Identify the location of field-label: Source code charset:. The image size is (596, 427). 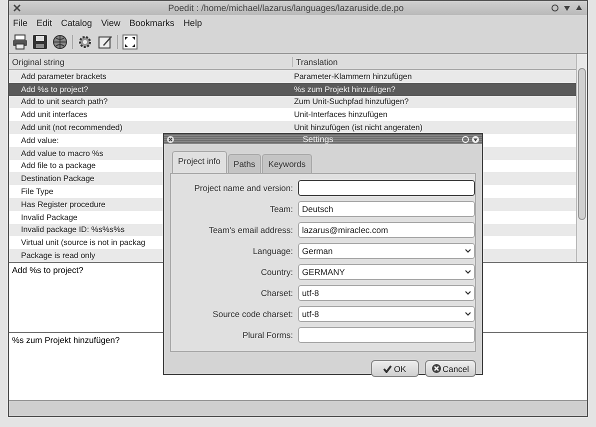
(252, 314).